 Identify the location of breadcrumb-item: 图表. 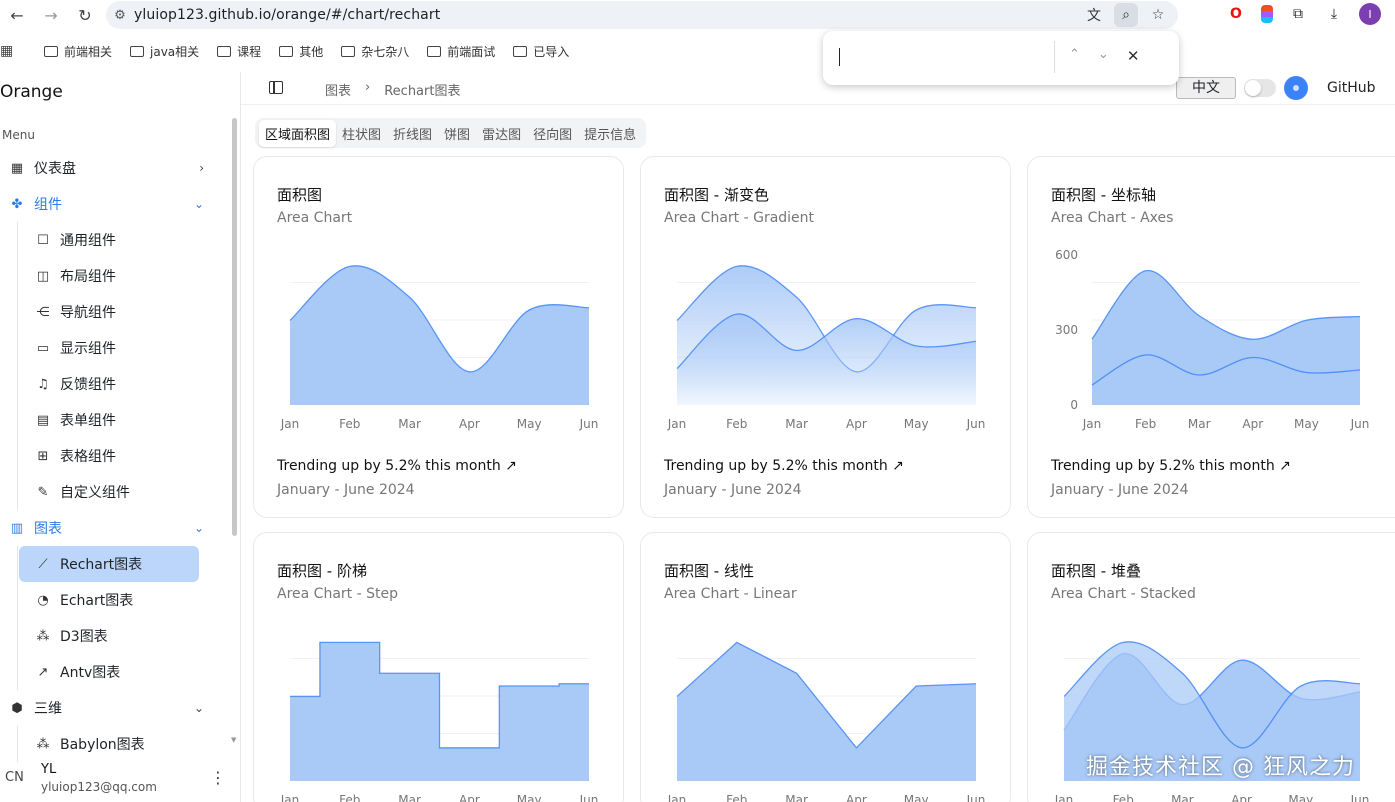
(338, 89).